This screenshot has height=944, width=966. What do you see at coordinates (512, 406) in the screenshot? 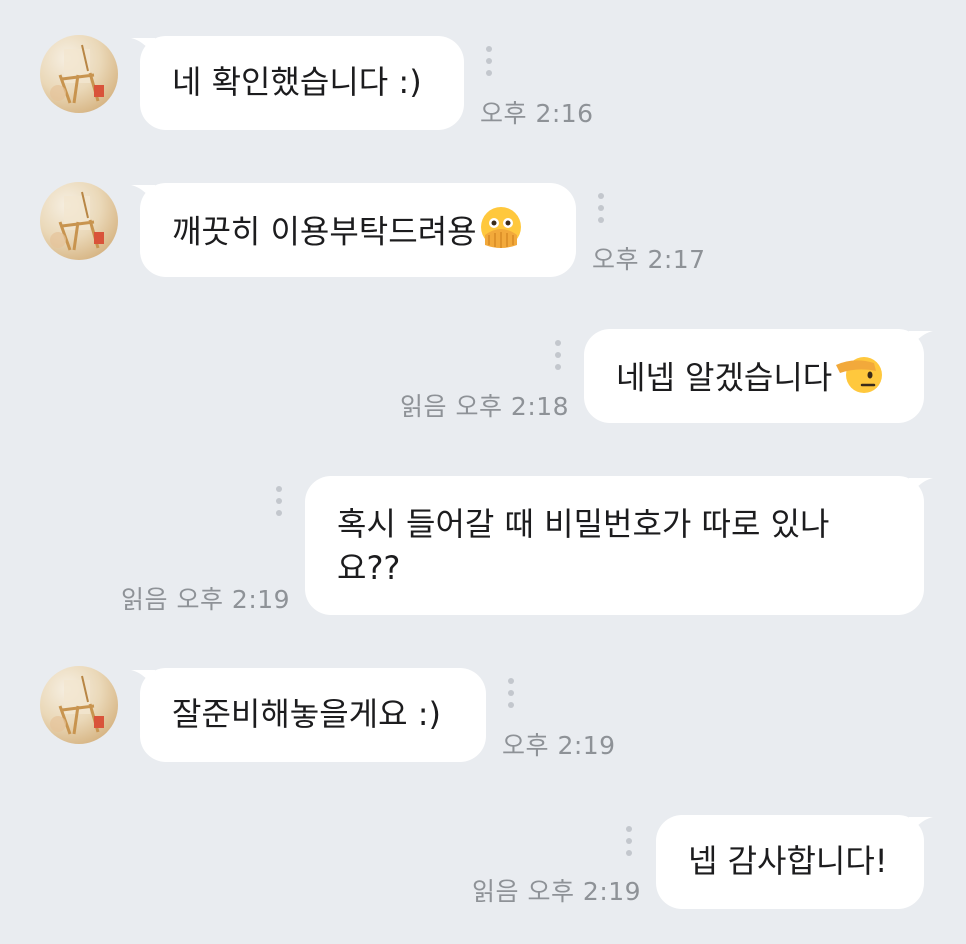
I see `message-timestamp: 오후 2:18` at bounding box center [512, 406].